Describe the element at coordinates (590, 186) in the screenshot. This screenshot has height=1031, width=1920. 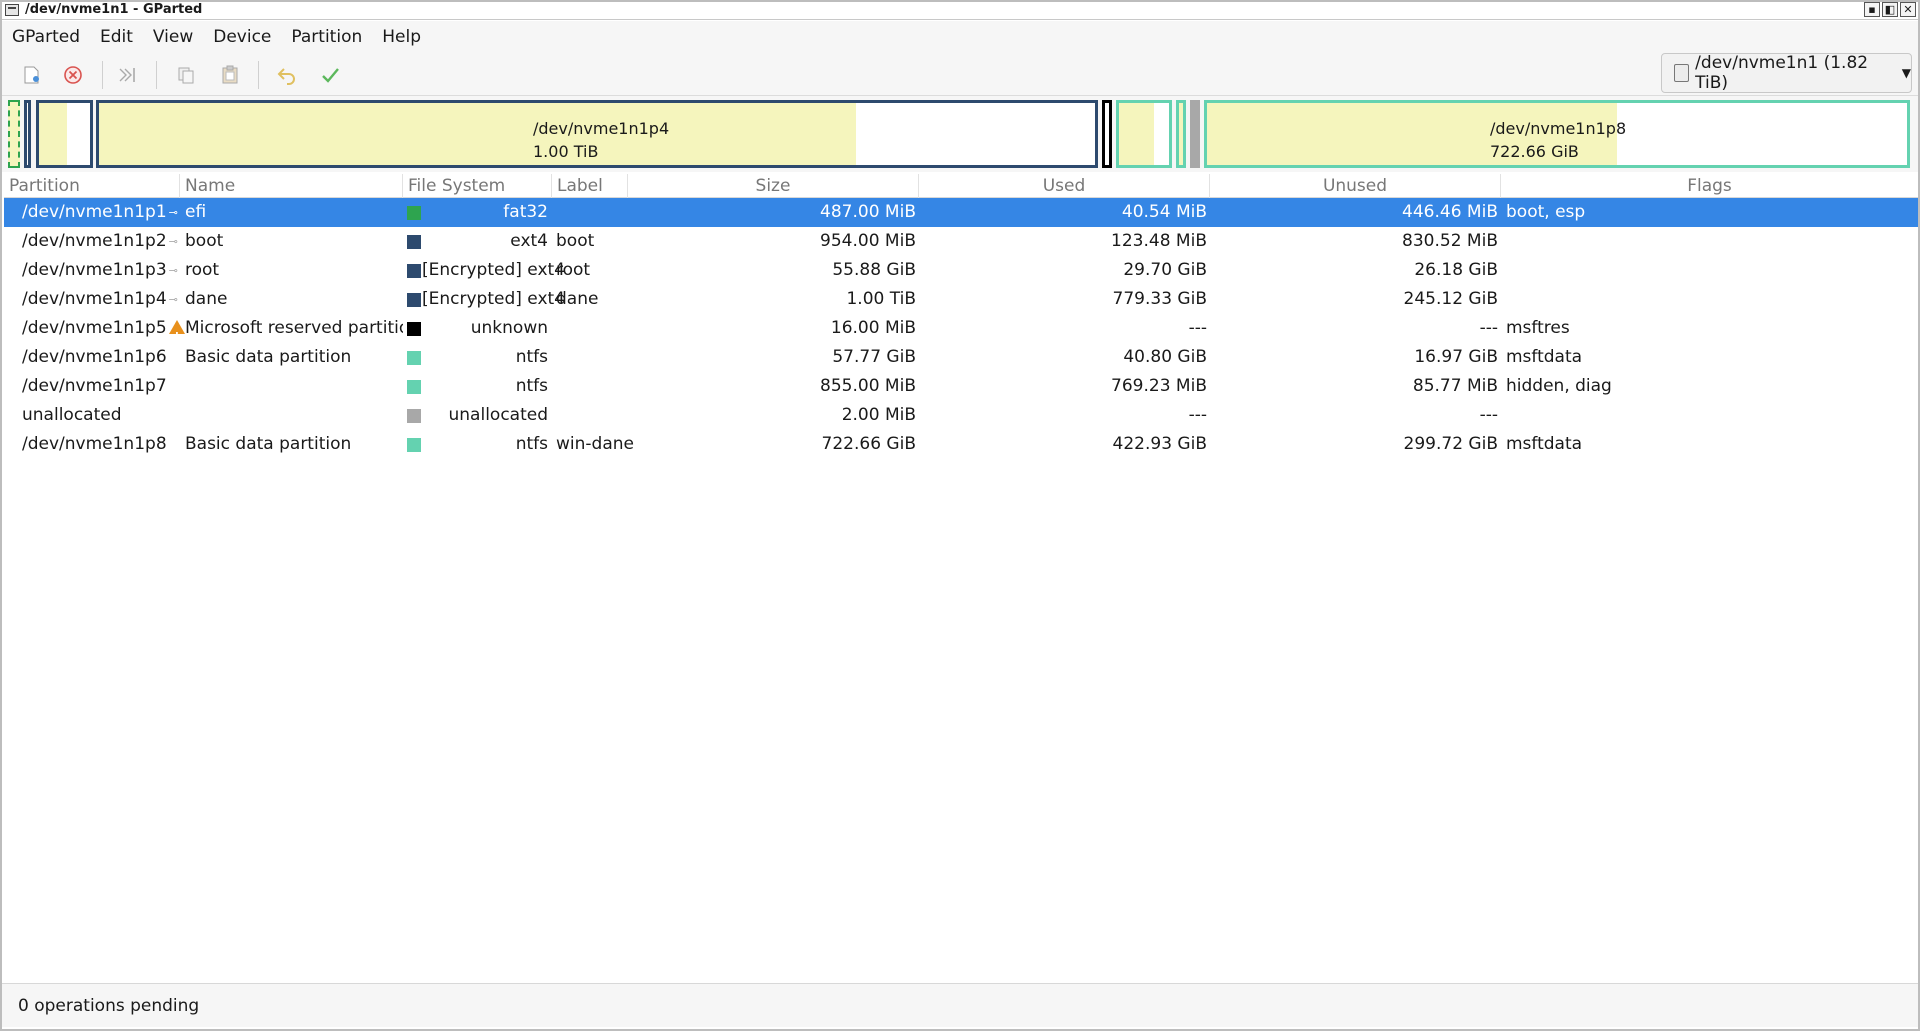
I see `col-label: Label` at that location.